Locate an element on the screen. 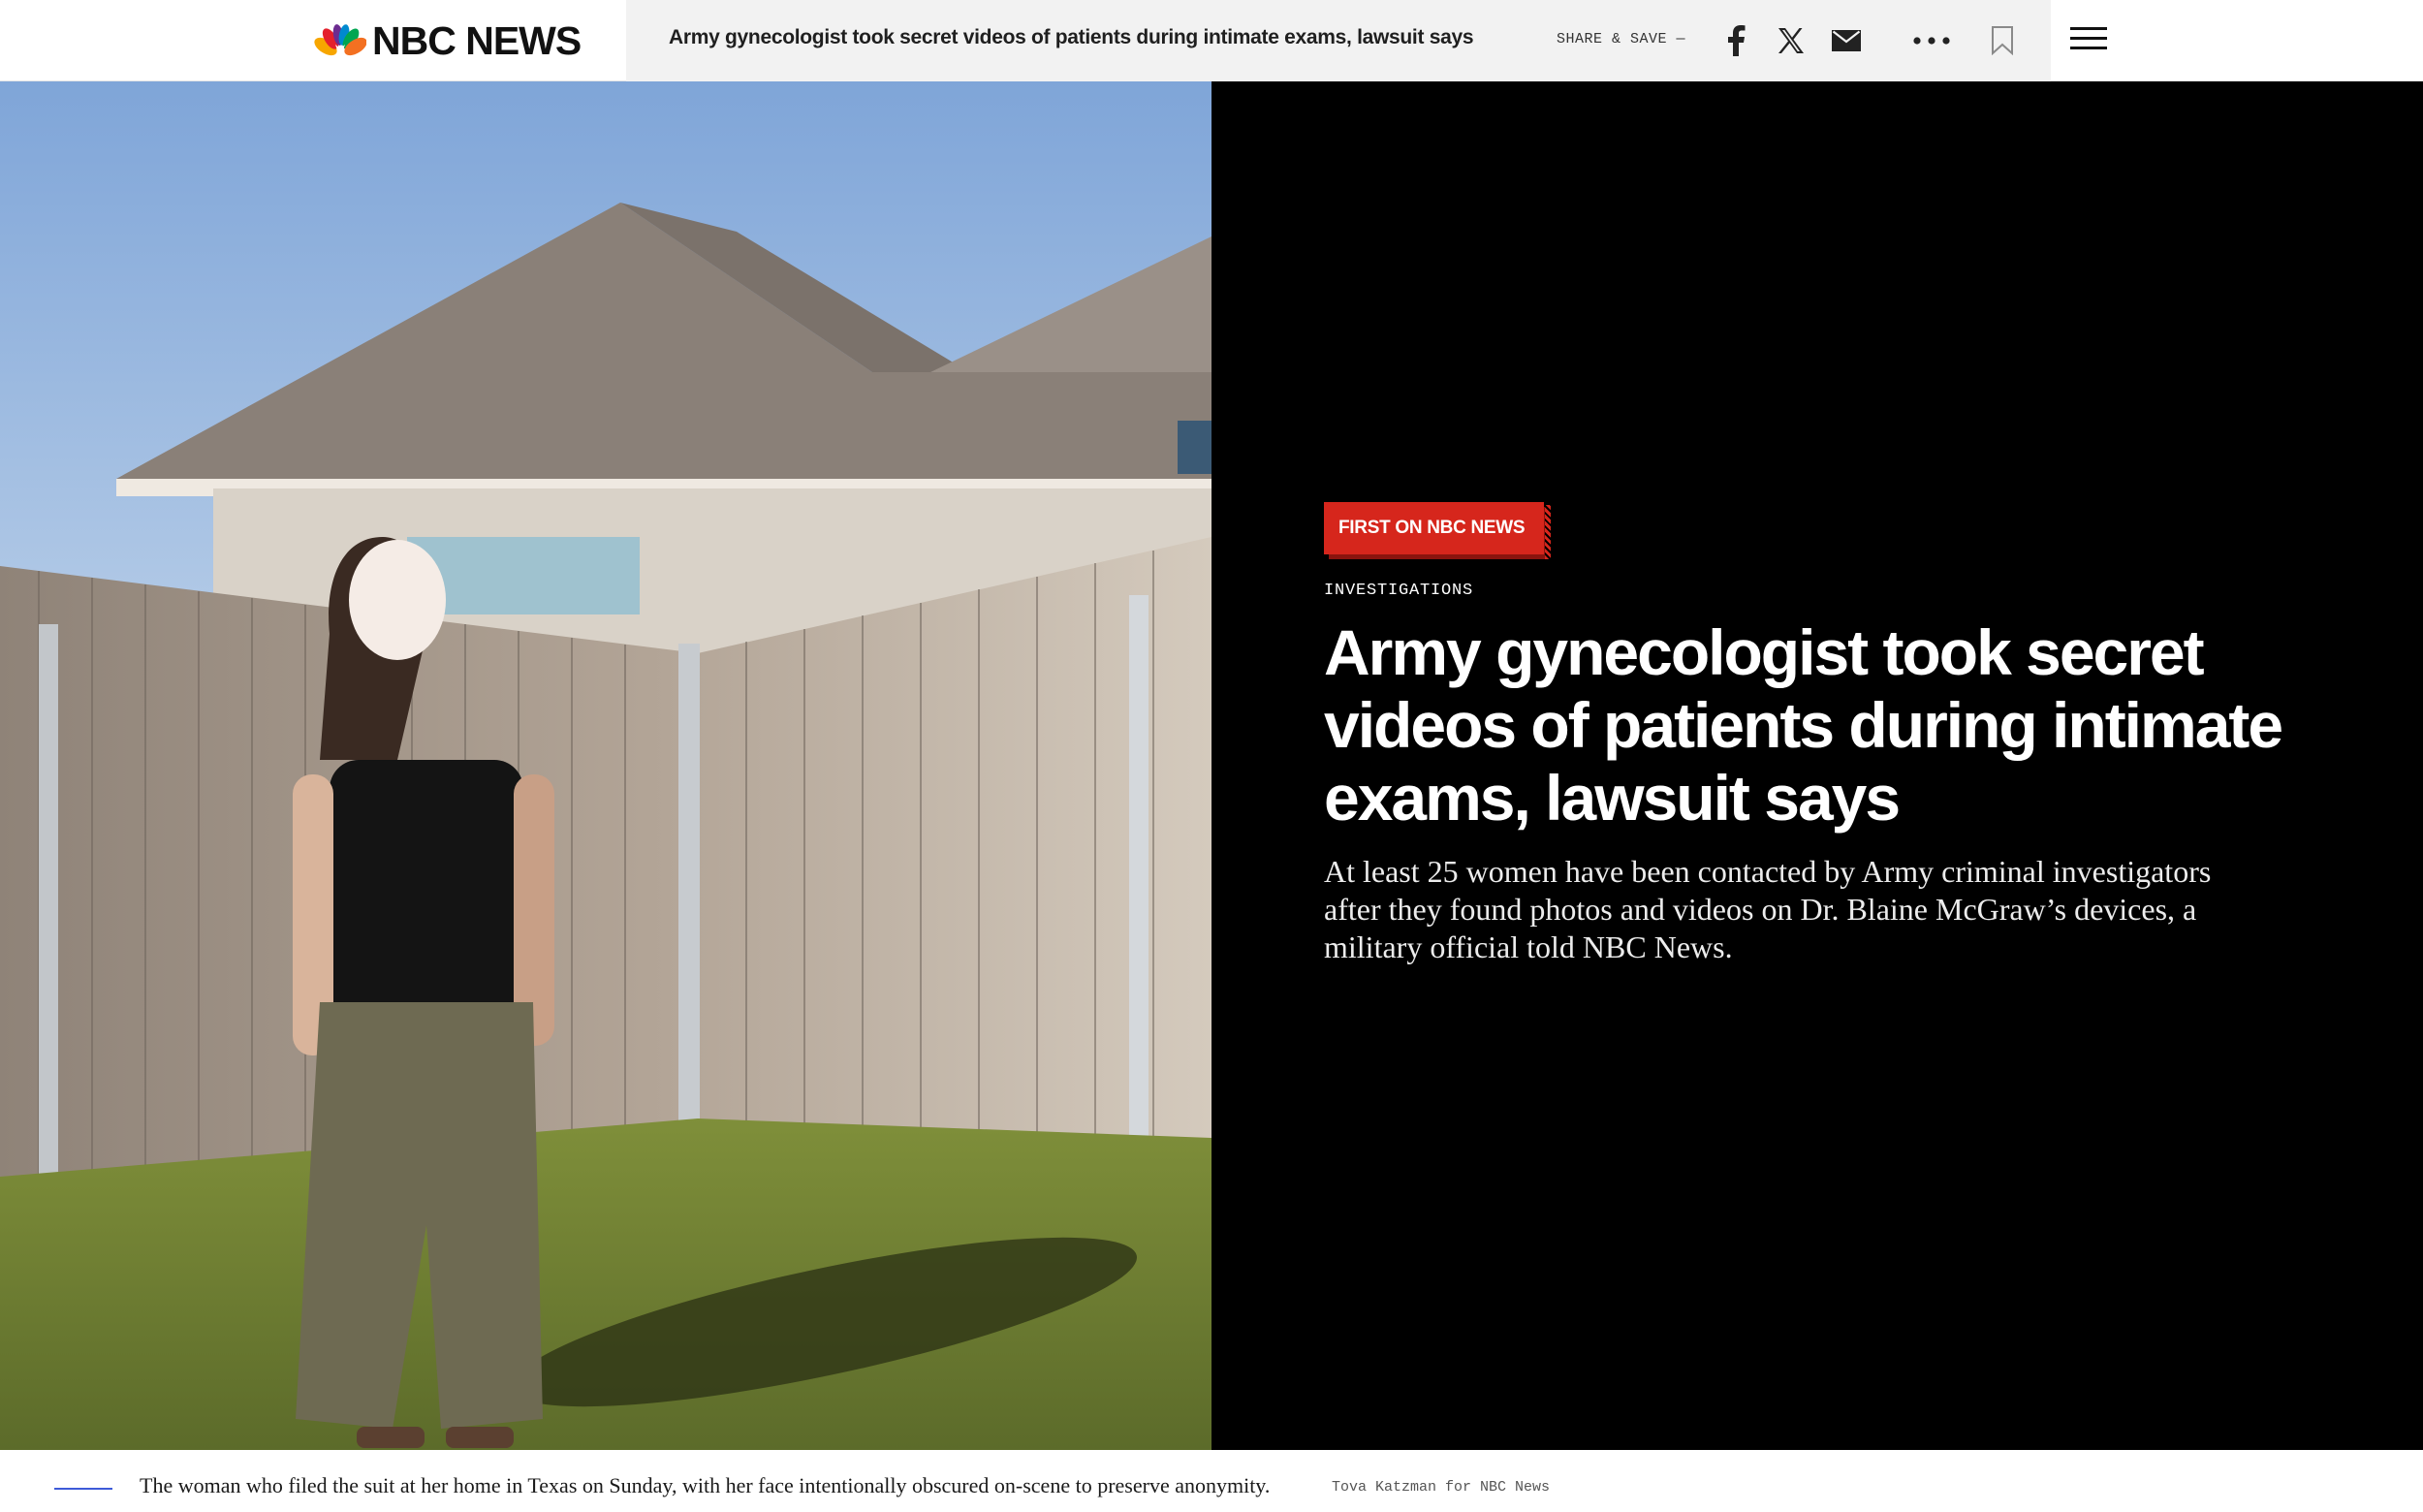  email-icon is located at coordinates (1846, 41).